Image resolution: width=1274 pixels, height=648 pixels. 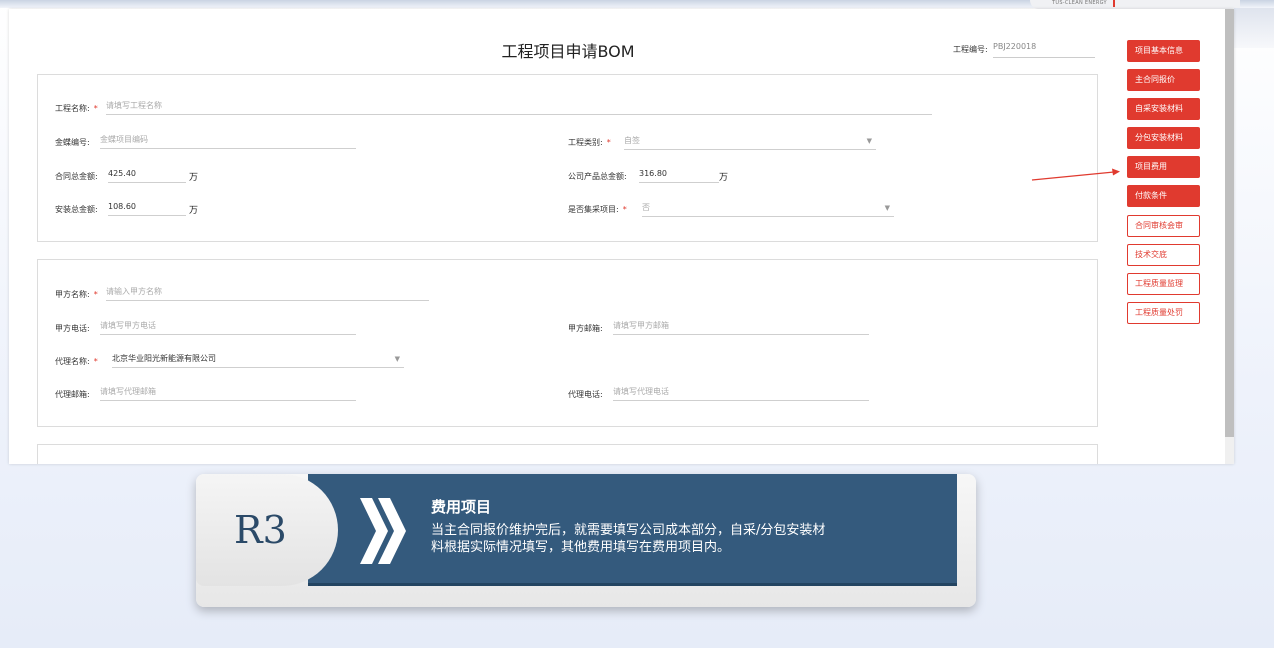 I want to click on window-edge, so click(x=1254, y=28).